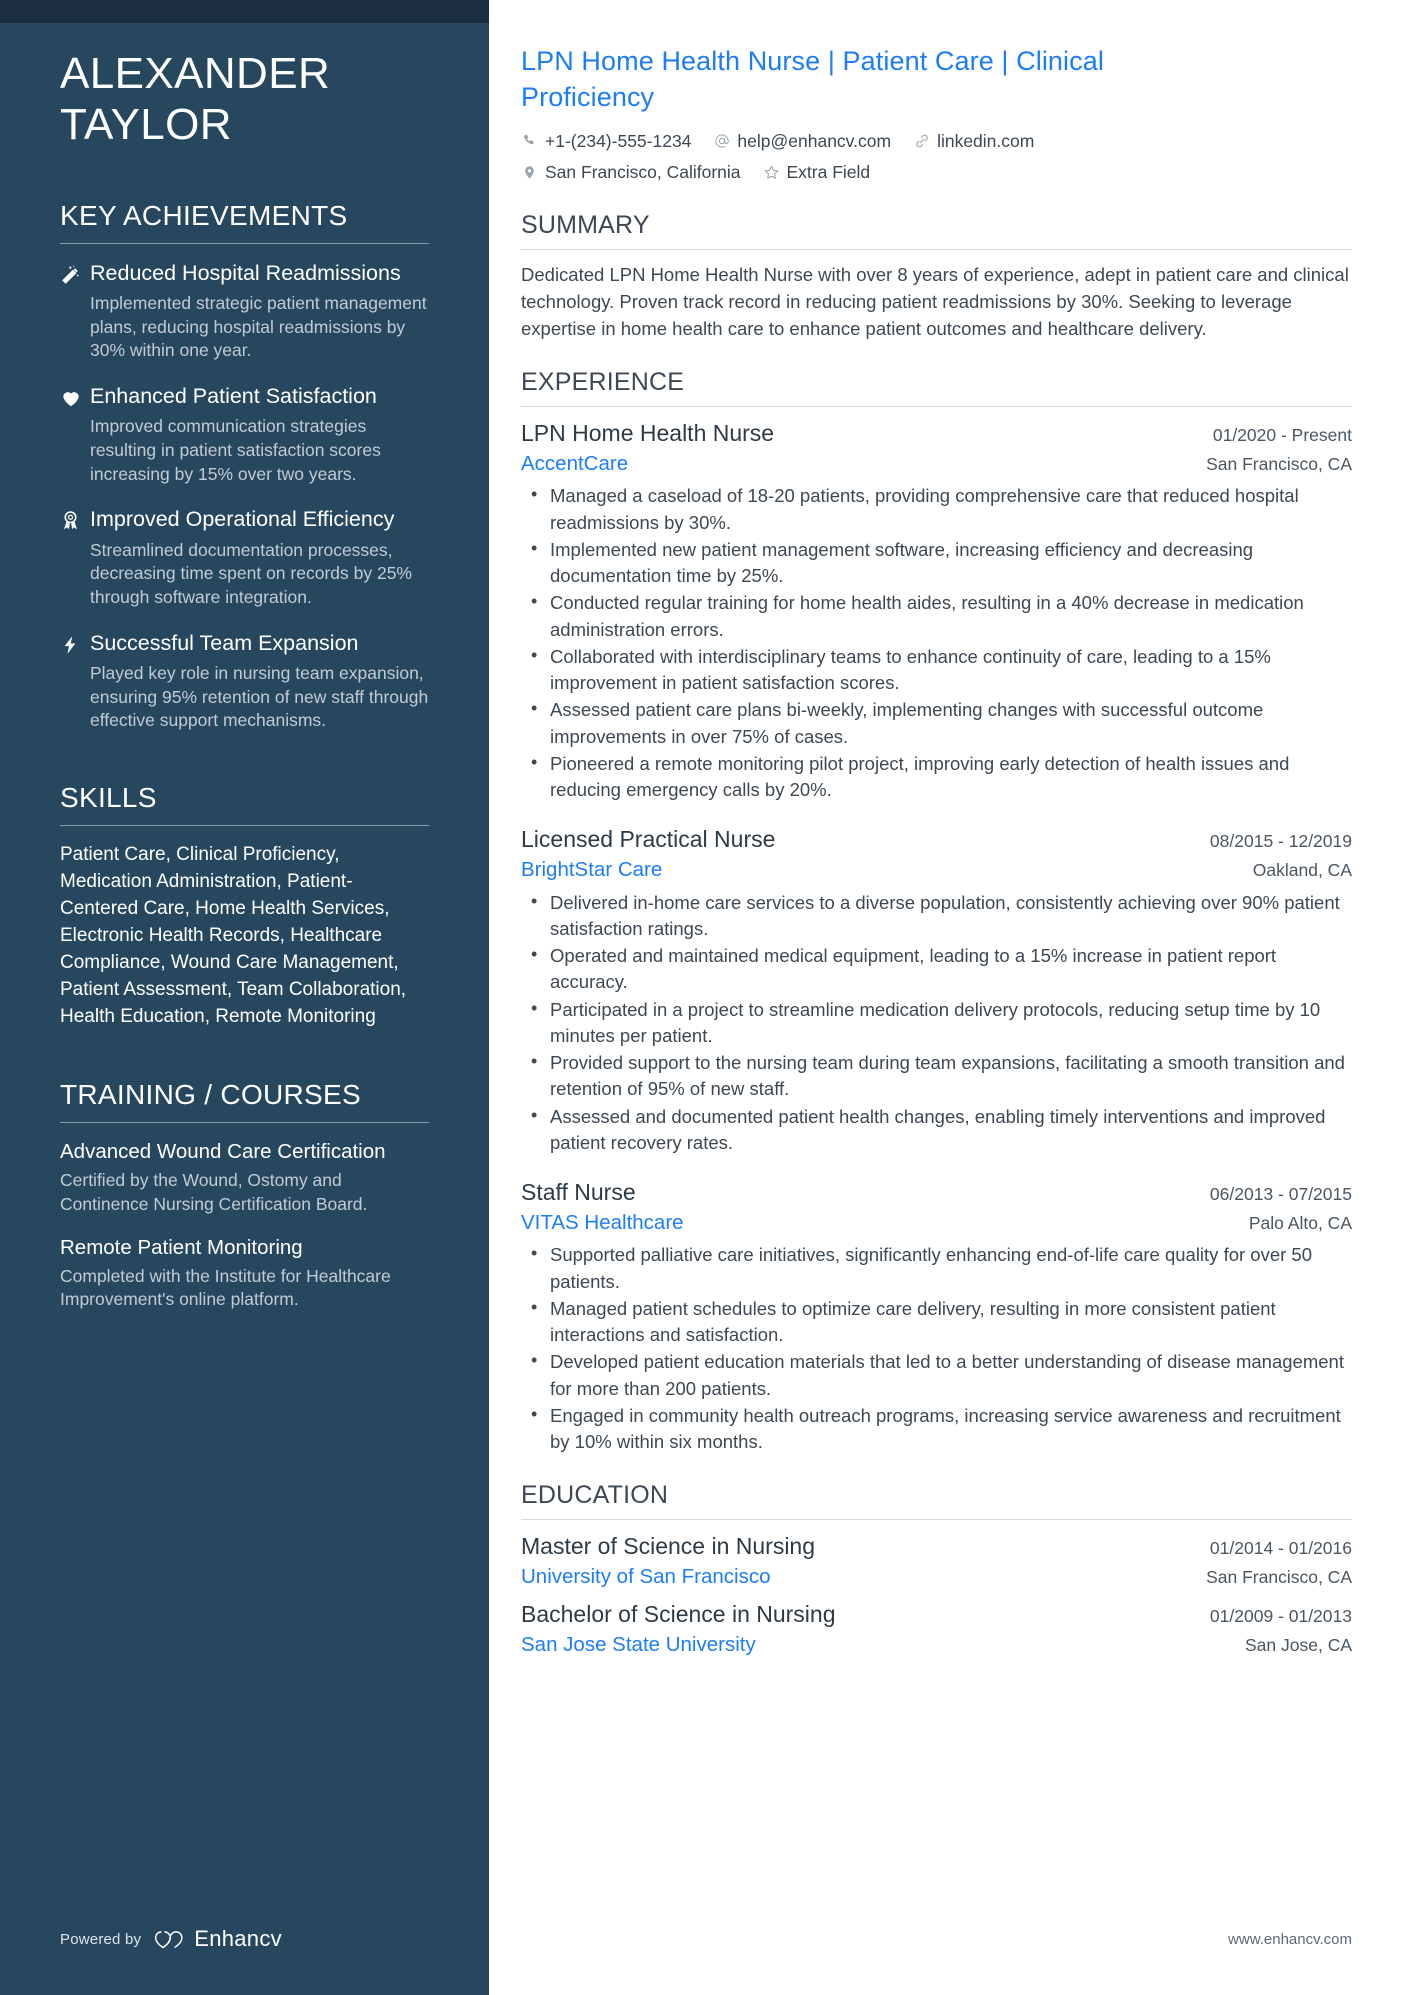 This screenshot has width=1410, height=1995. Describe the element at coordinates (602, 1223) in the screenshot. I see `experience-company: VITAS Healthcare` at that location.